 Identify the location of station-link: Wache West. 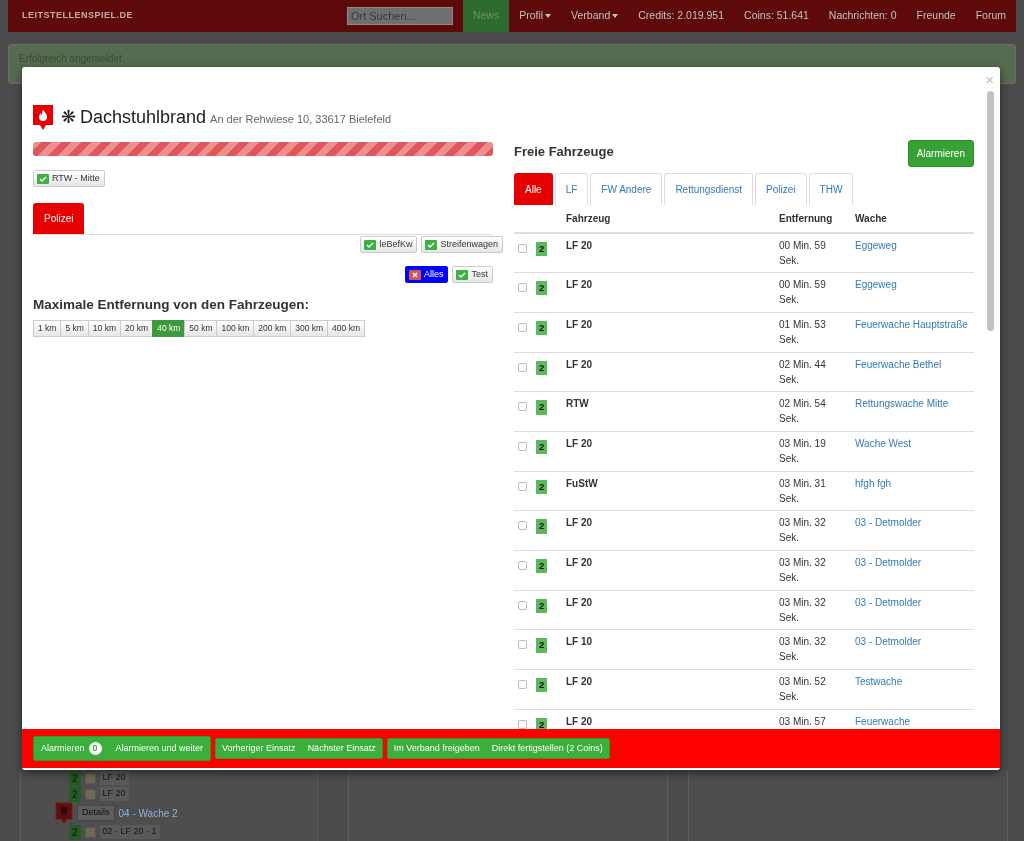
(883, 443).